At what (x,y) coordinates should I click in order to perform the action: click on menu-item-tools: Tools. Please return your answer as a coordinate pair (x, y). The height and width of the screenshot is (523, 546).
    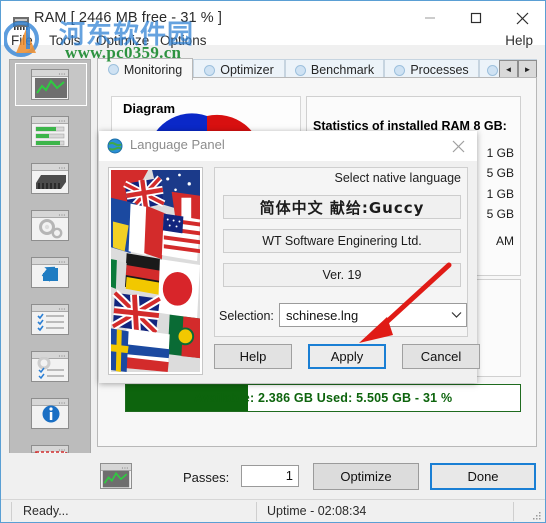
    Looking at the image, I should click on (65, 40).